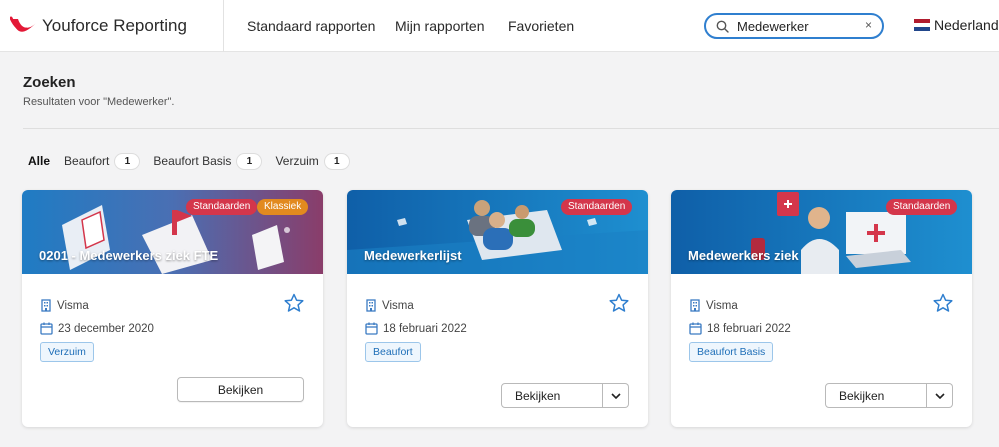 Image resolution: width=999 pixels, height=447 pixels. I want to click on filter-beaufort-basis: Beaufort Basis 1, so click(207, 161).